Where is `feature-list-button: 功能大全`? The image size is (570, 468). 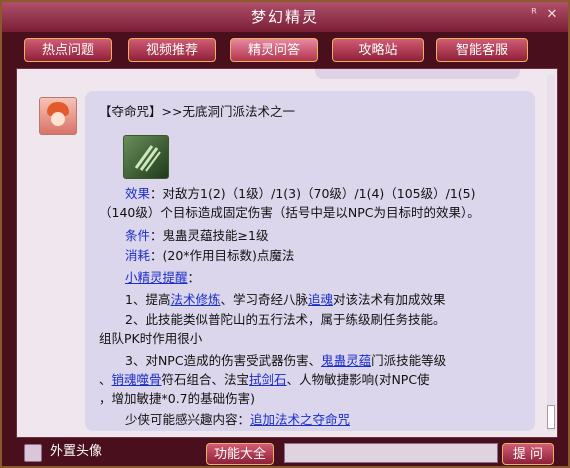 feature-list-button: 功能大全 is located at coordinates (240, 454).